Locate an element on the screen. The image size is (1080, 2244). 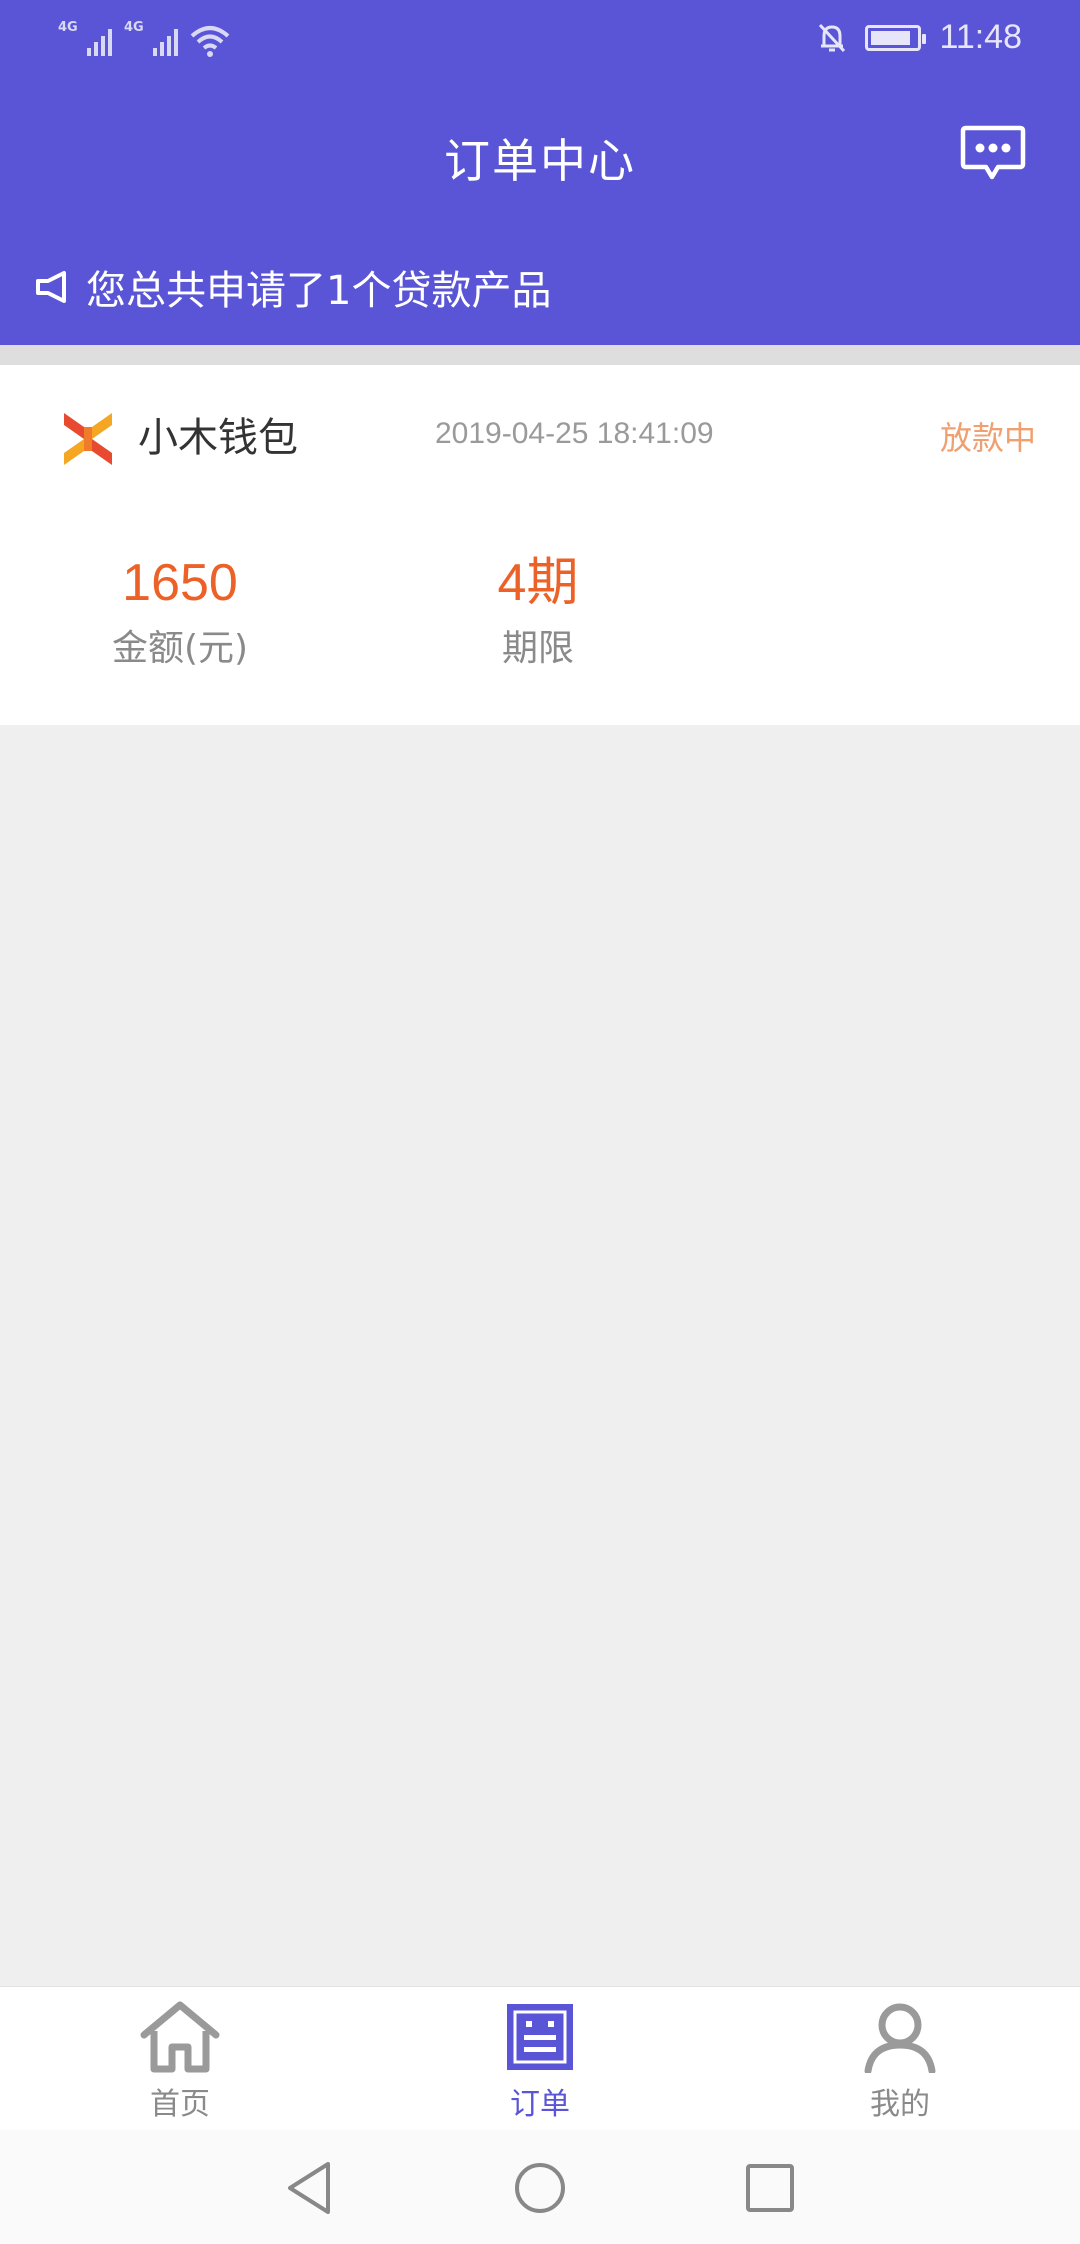
status-right: 11:48 is located at coordinates (919, 37).